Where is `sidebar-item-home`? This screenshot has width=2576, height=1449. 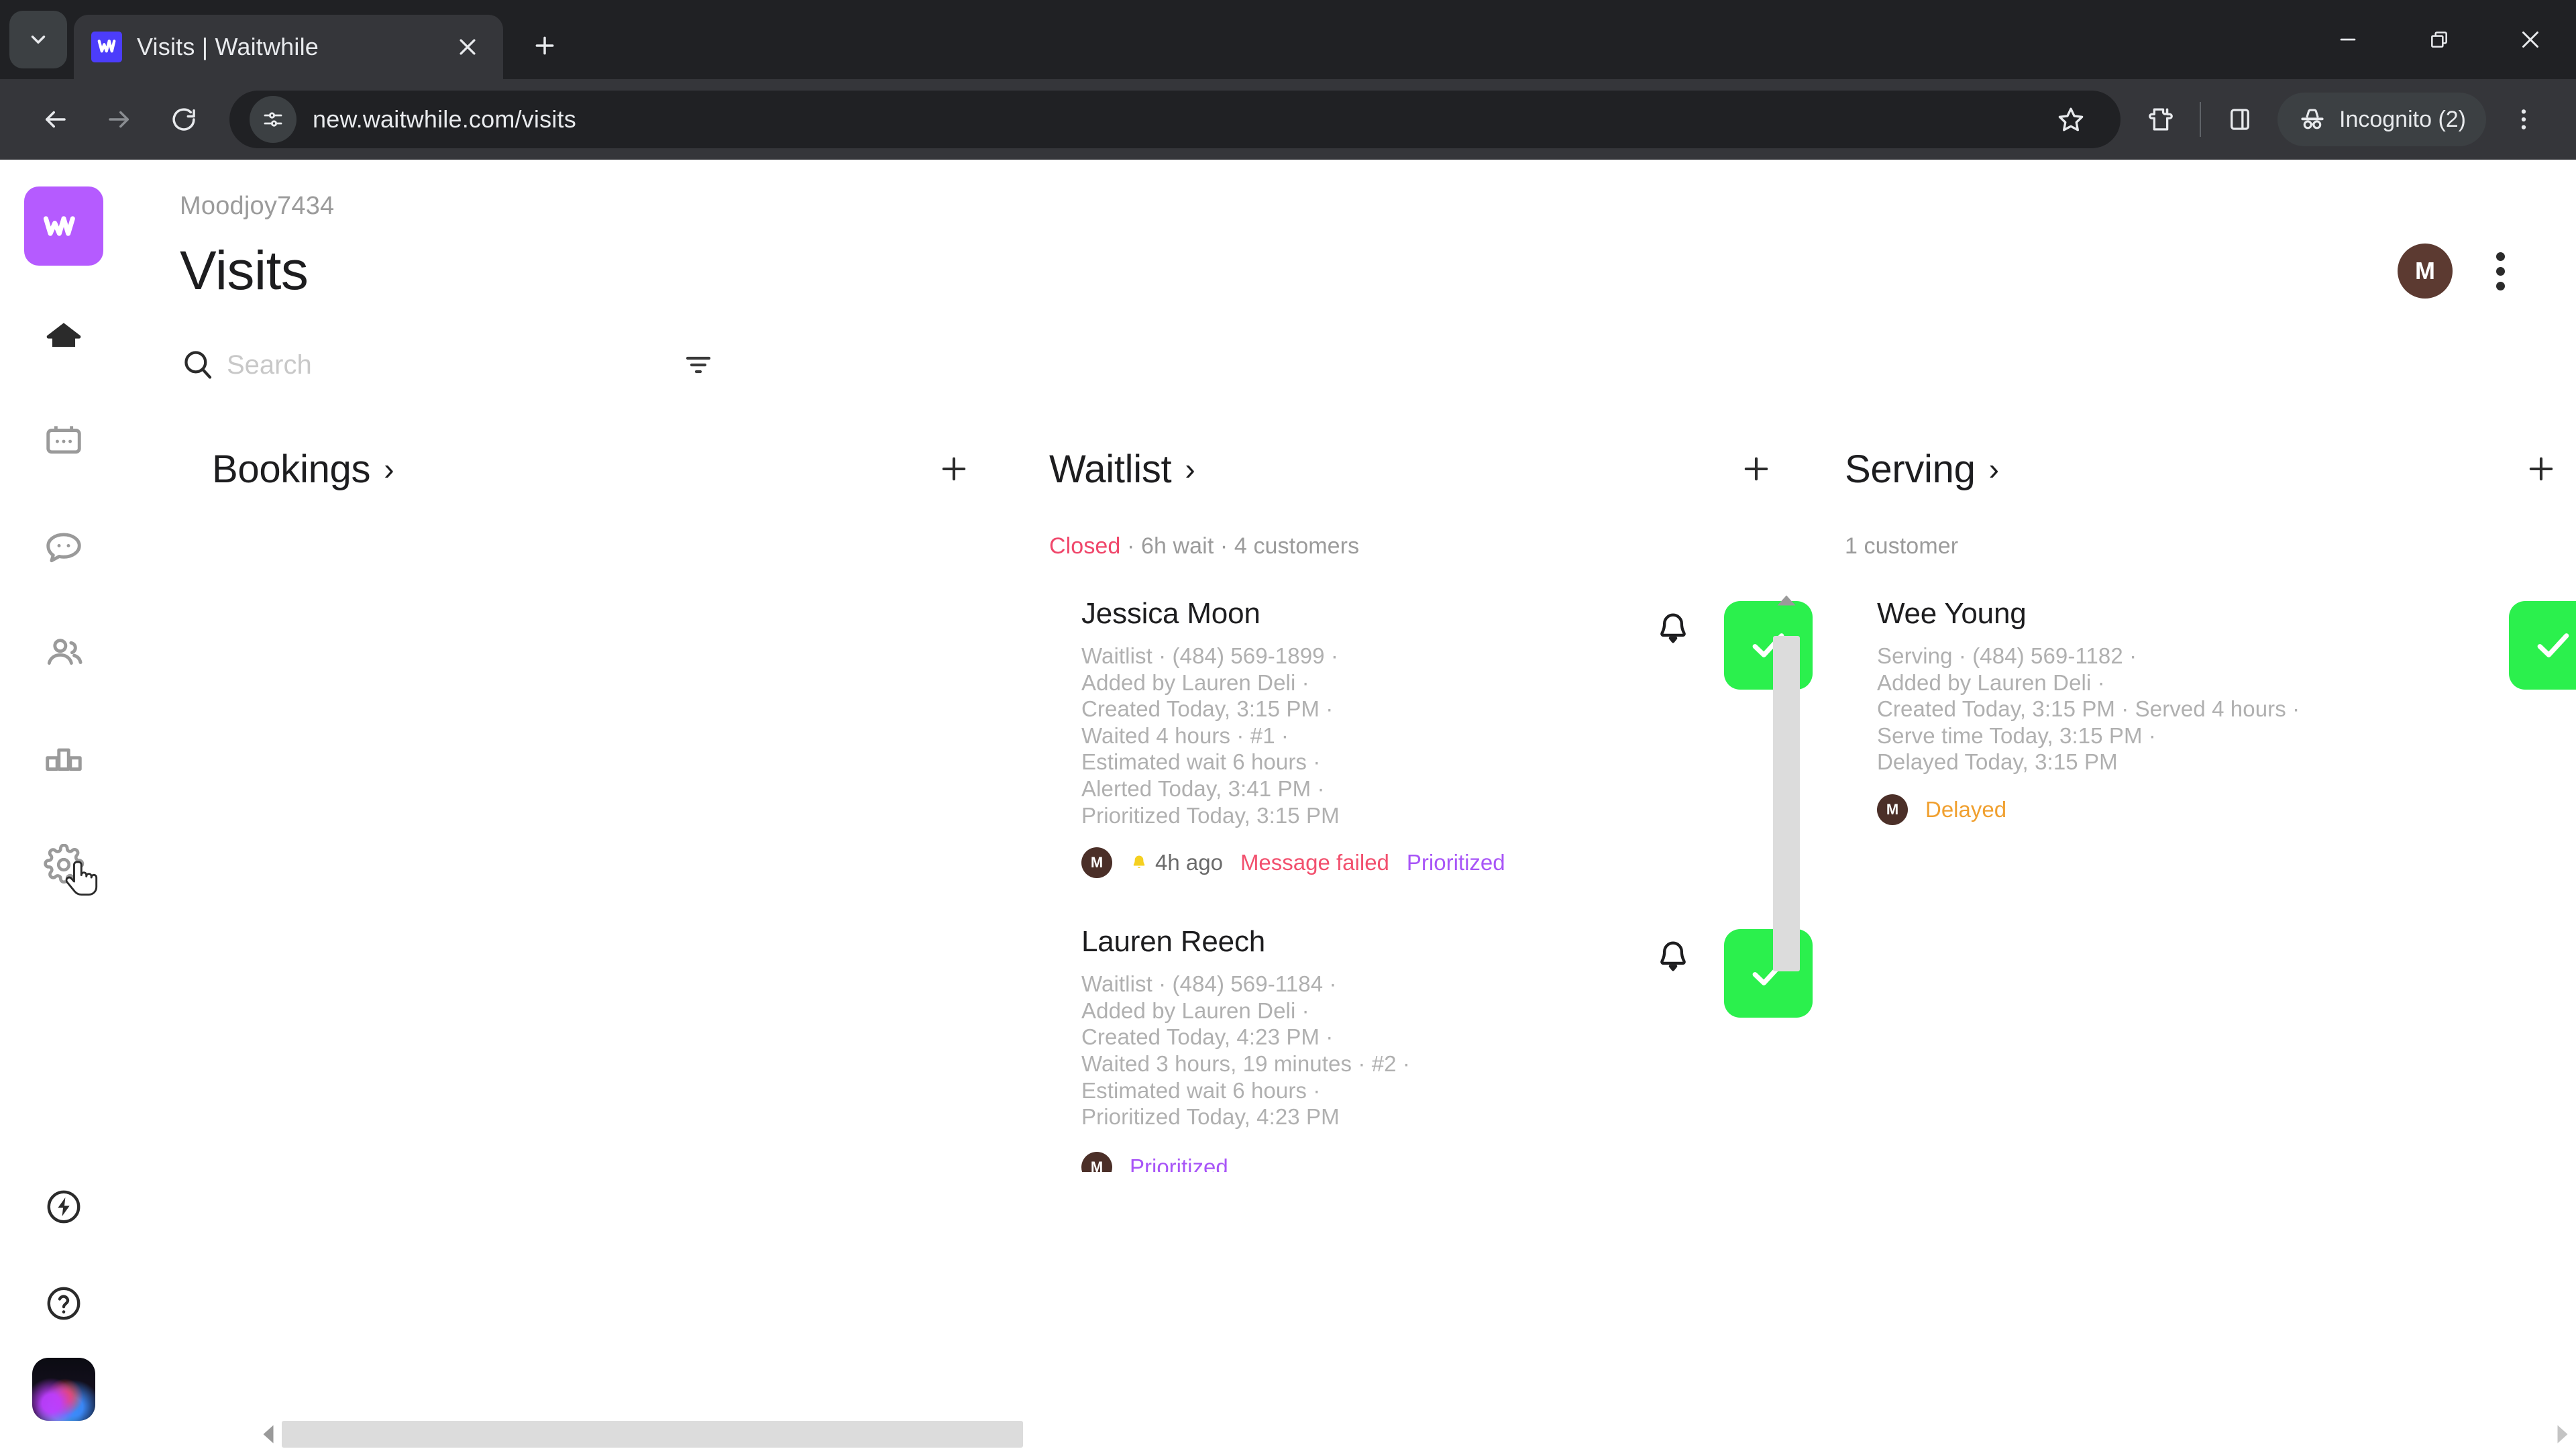 sidebar-item-home is located at coordinates (64, 335).